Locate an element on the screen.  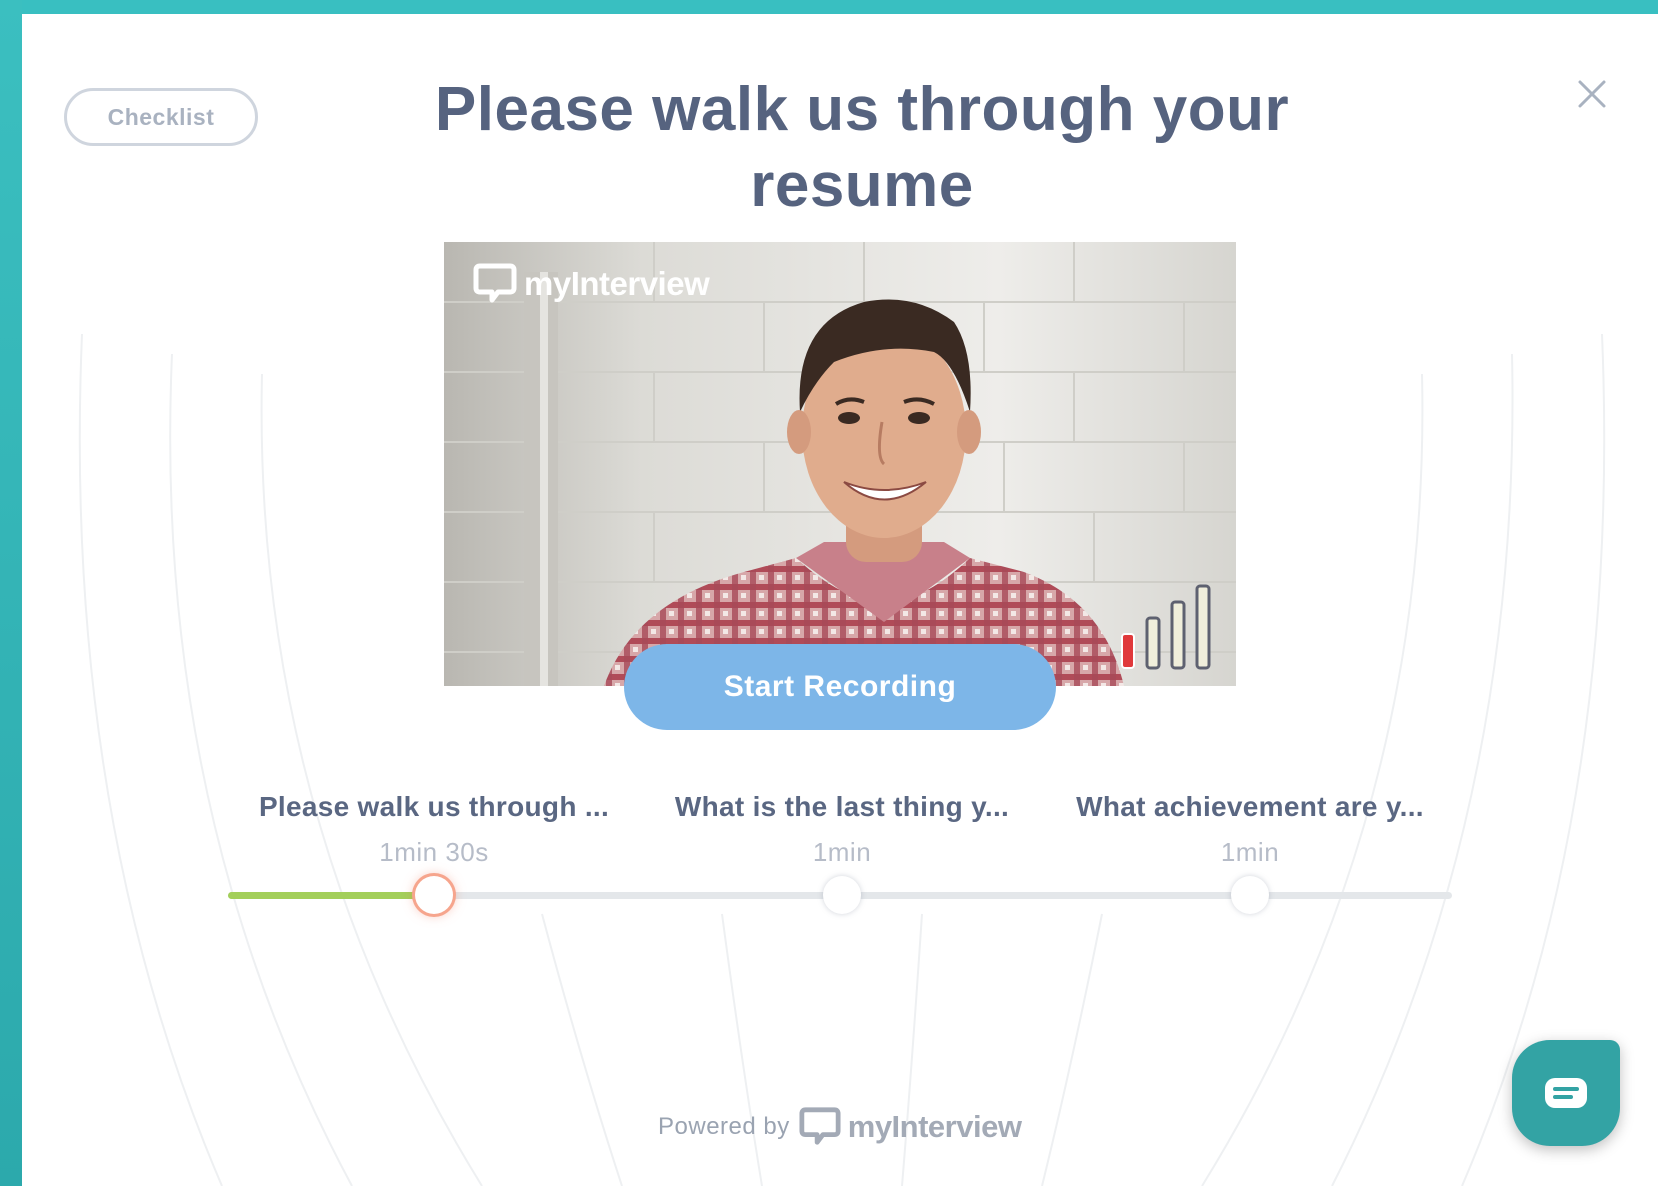
chat-icon is located at coordinates (1566, 1093).